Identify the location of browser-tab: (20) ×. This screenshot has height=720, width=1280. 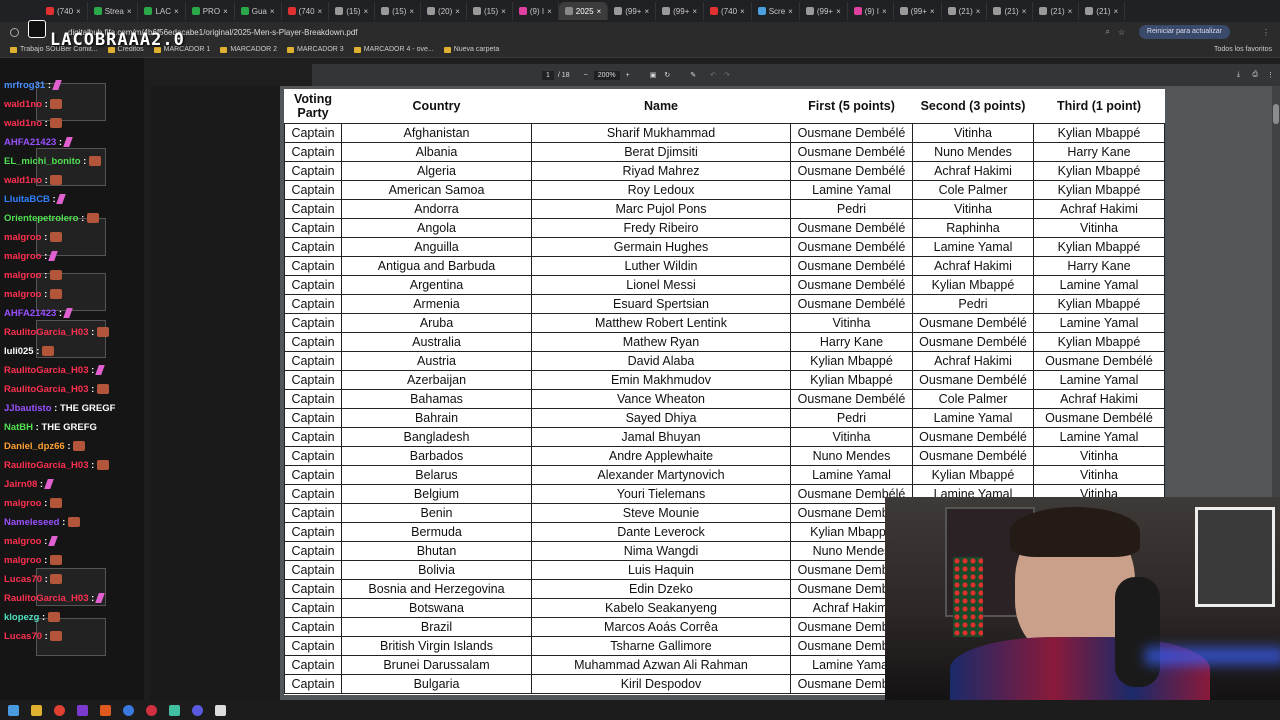
(444, 11).